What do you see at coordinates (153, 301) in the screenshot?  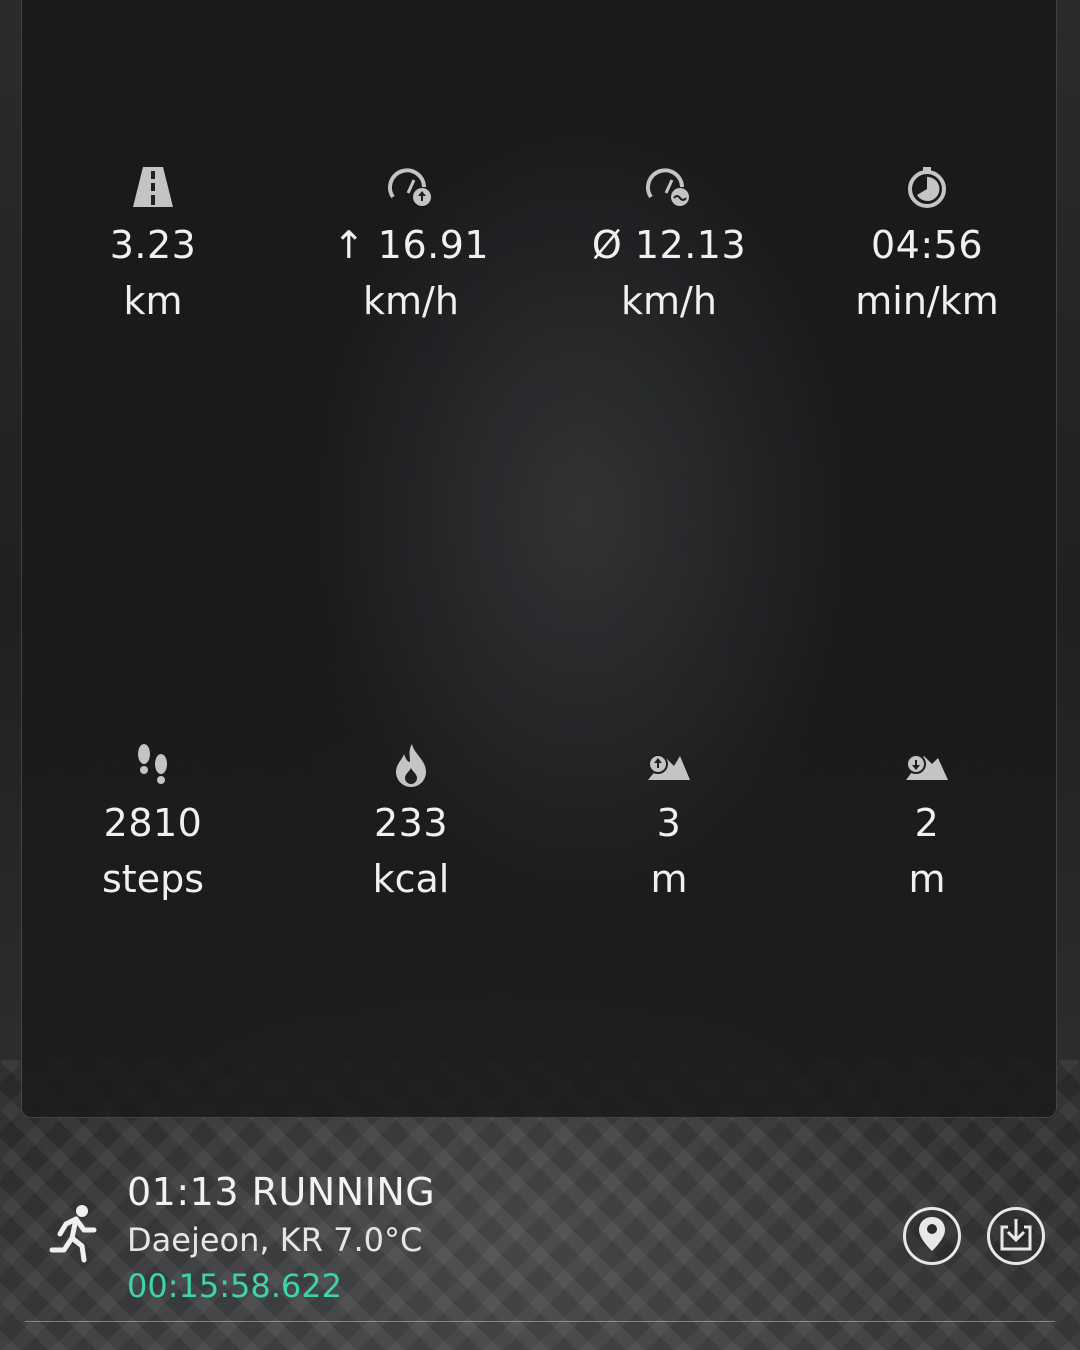 I see `distance-unit: km` at bounding box center [153, 301].